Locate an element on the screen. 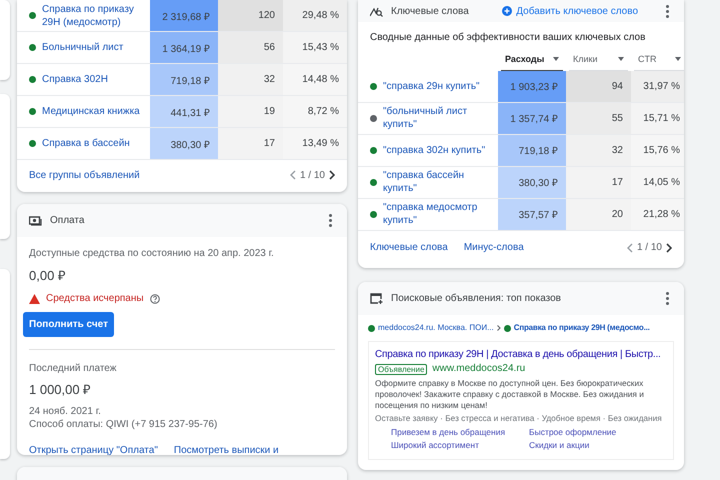  row-link: "справка бассейн купить" is located at coordinates (436, 182).